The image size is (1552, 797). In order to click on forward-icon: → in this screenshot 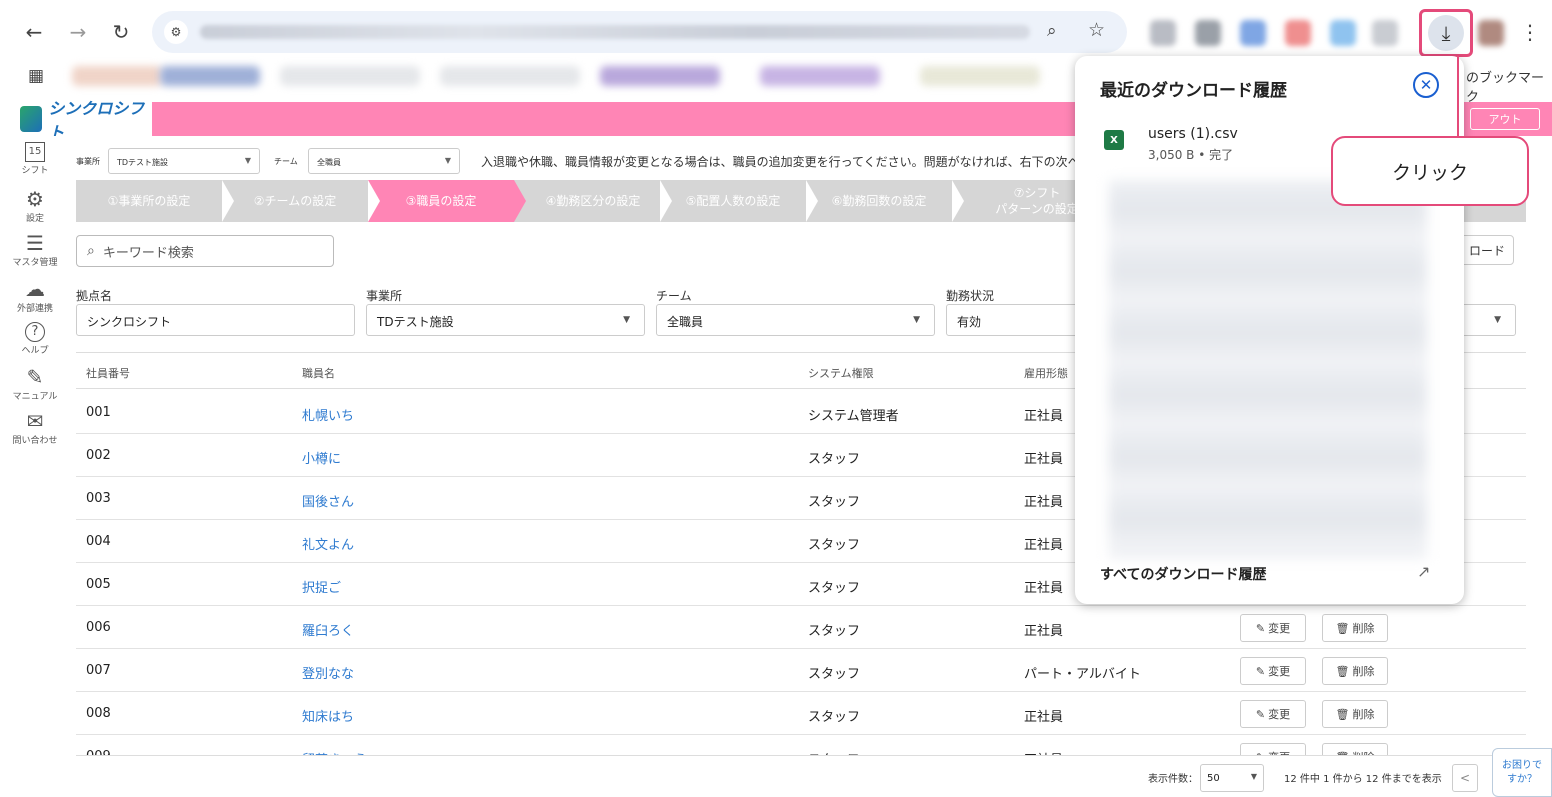, I will do `click(78, 32)`.